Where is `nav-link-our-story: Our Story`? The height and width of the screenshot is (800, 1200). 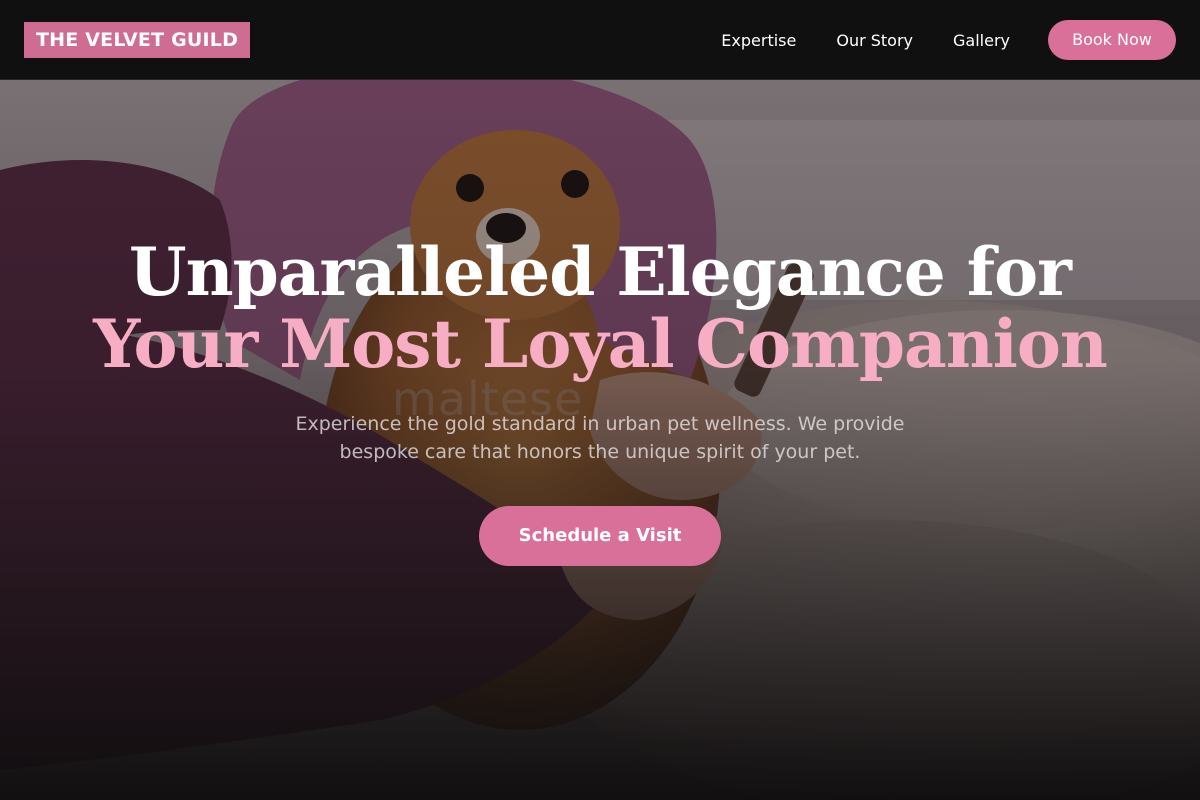 nav-link-our-story: Our Story is located at coordinates (874, 40).